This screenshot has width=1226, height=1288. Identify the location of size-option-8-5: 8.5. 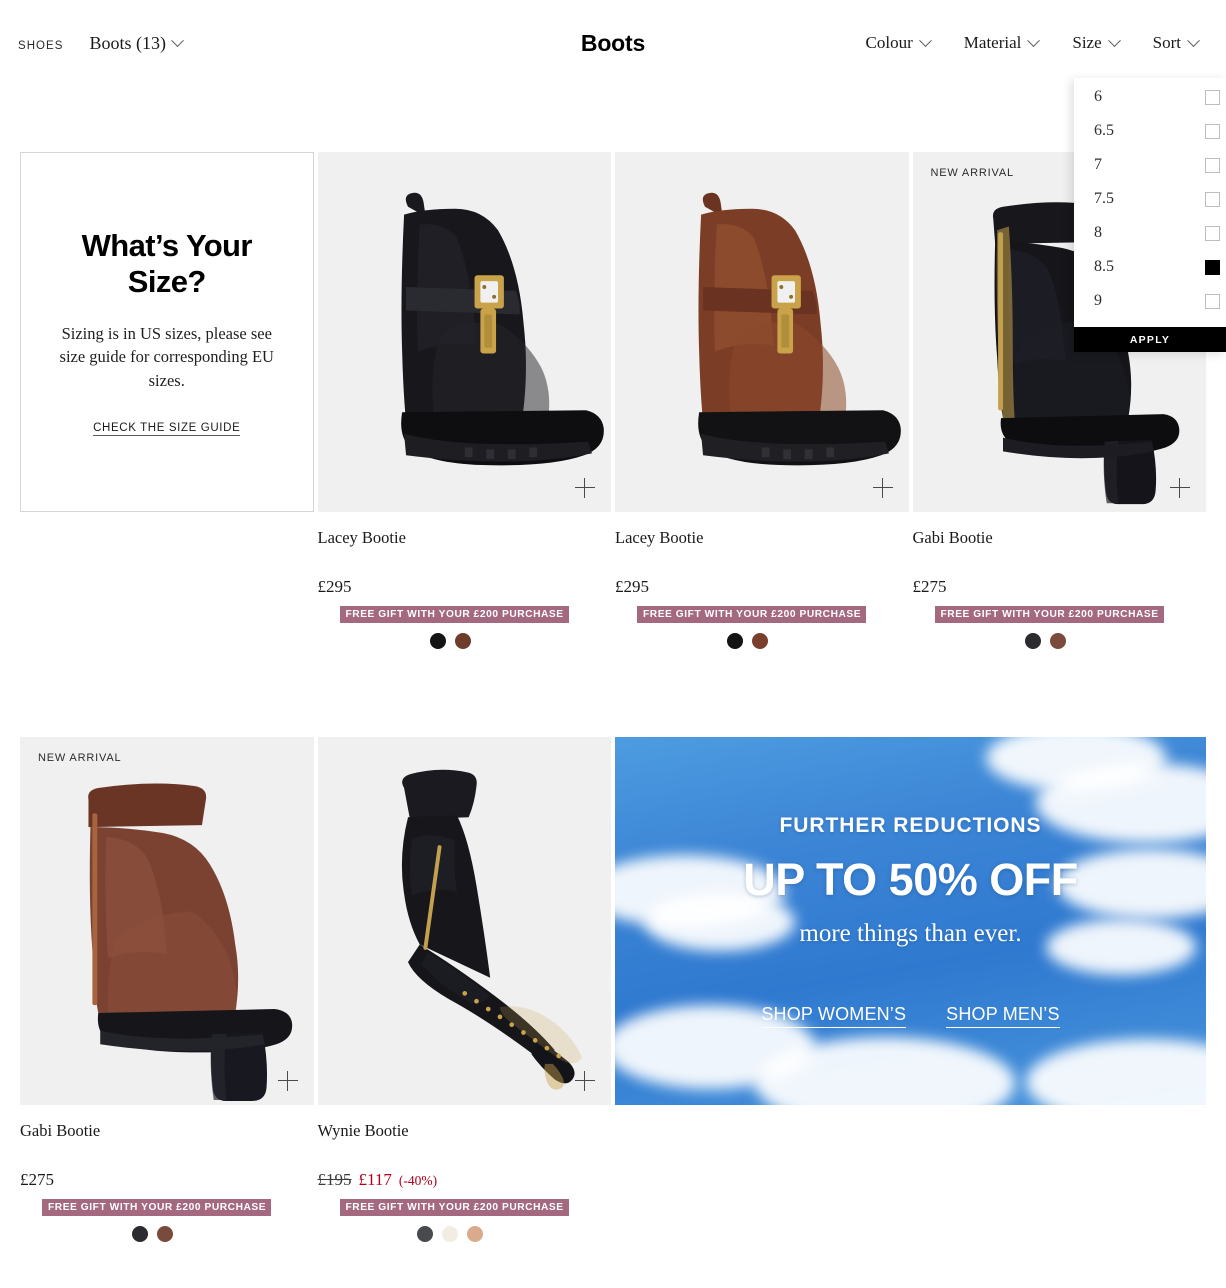
(1150, 267).